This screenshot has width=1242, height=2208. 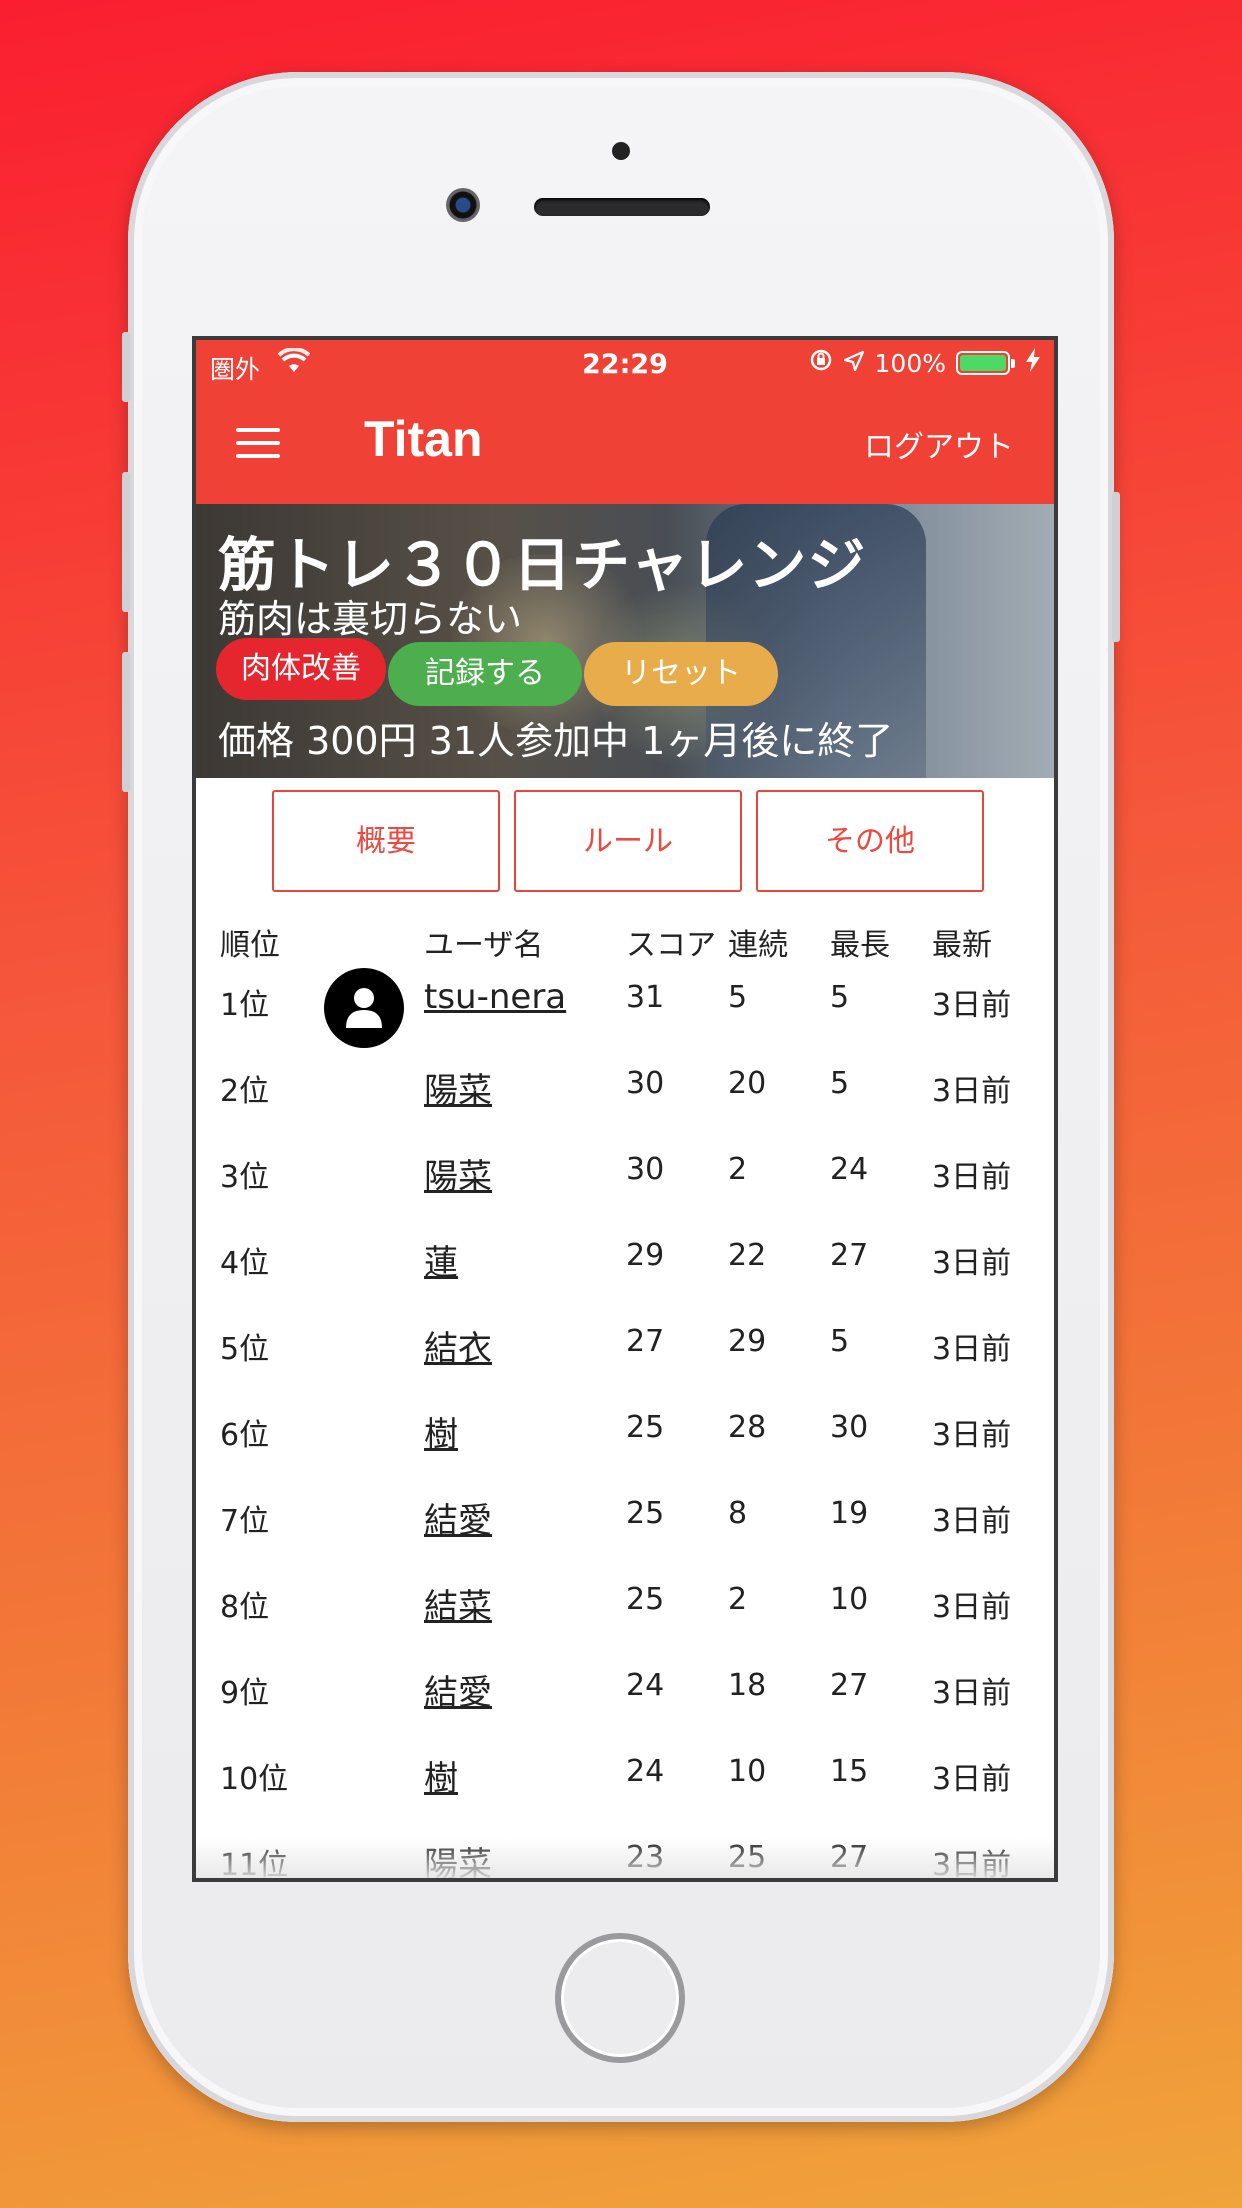 What do you see at coordinates (245, 1607) in the screenshot?
I see `rank-cell: 8位` at bounding box center [245, 1607].